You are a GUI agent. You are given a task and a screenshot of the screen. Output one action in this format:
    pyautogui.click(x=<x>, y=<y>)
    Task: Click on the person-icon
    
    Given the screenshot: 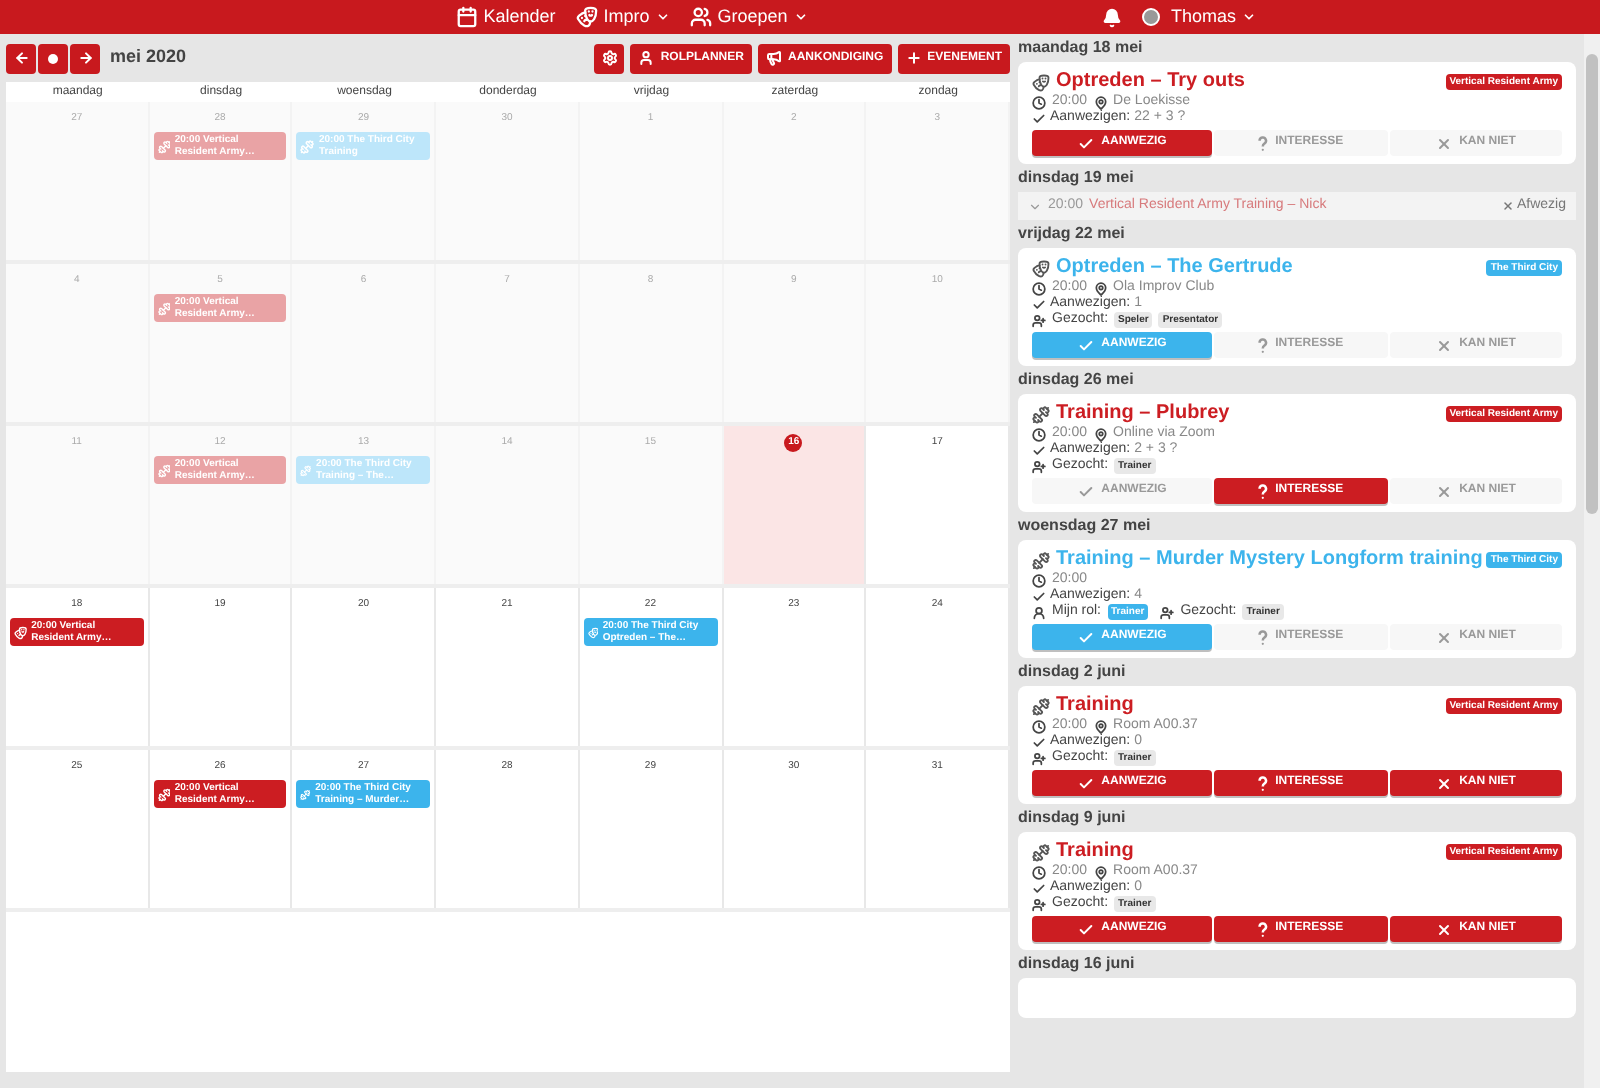 What is the action you would take?
    pyautogui.click(x=1039, y=612)
    